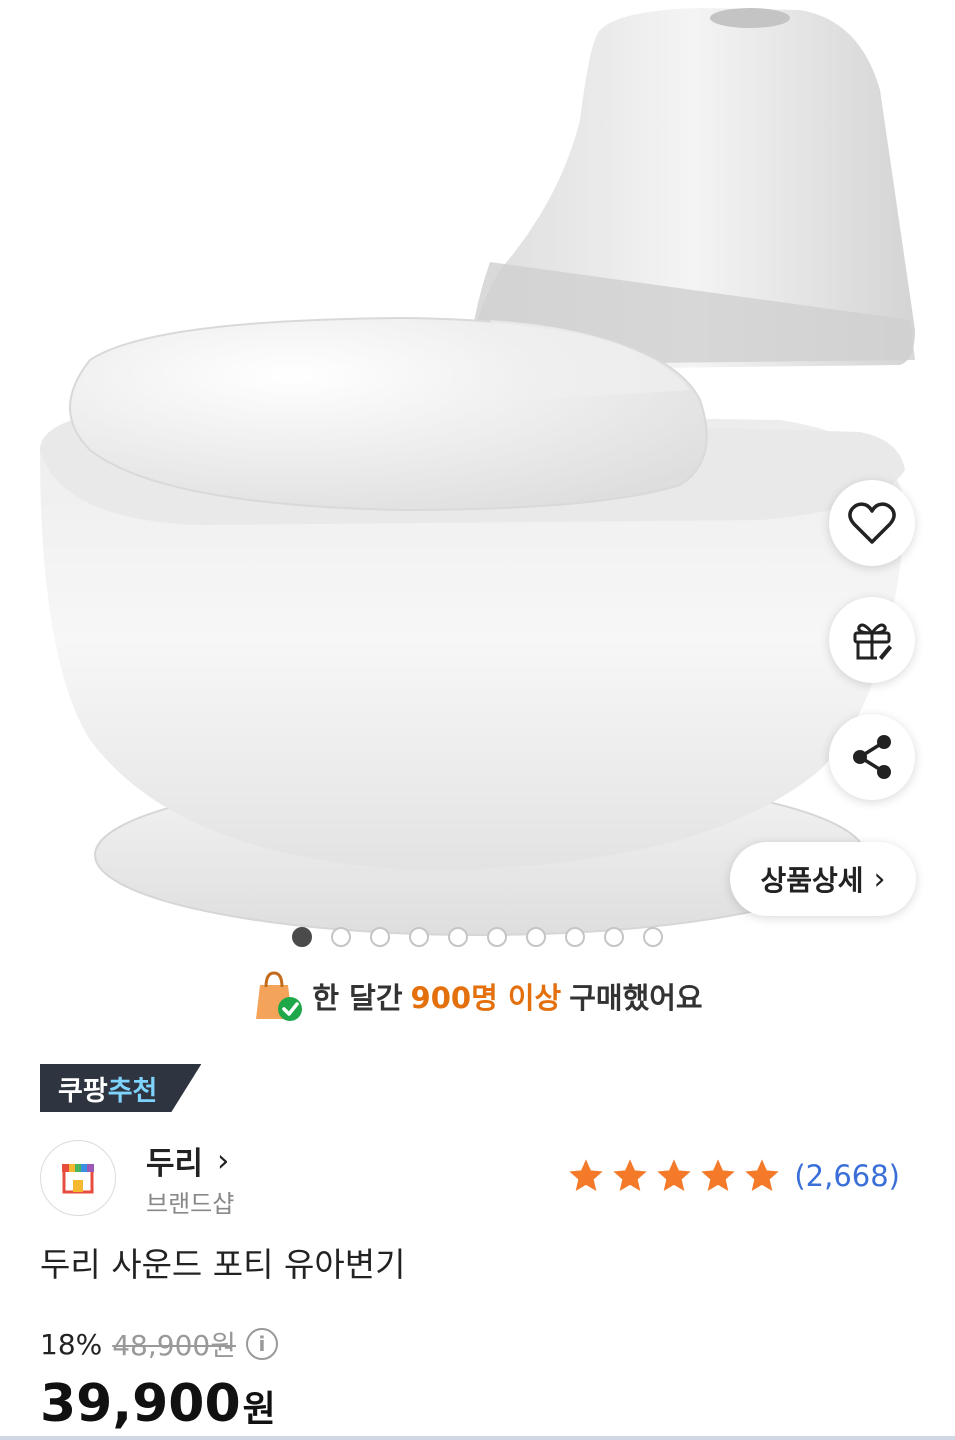 The height and width of the screenshot is (1440, 955). Describe the element at coordinates (175, 1164) in the screenshot. I see `brand-name: 두리` at that location.